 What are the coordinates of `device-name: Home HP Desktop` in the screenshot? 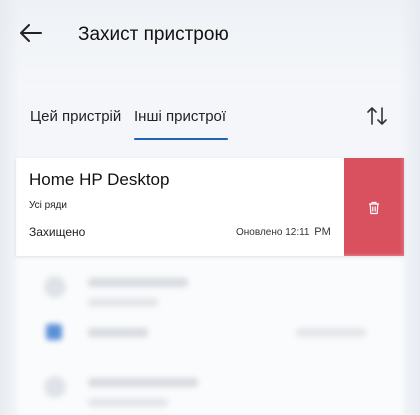 It's located at (99, 179).